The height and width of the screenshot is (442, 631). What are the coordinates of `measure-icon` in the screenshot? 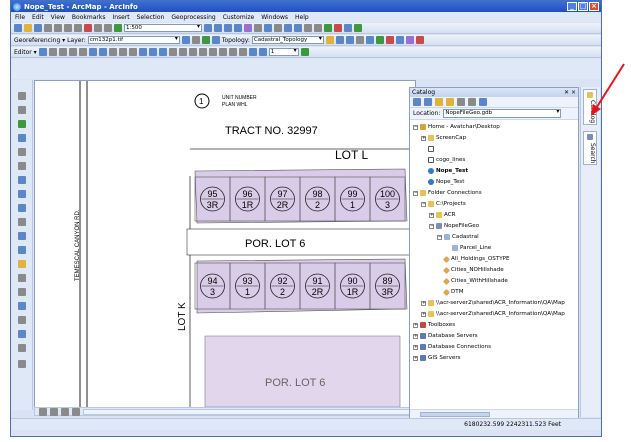 It's located at (22, 292).